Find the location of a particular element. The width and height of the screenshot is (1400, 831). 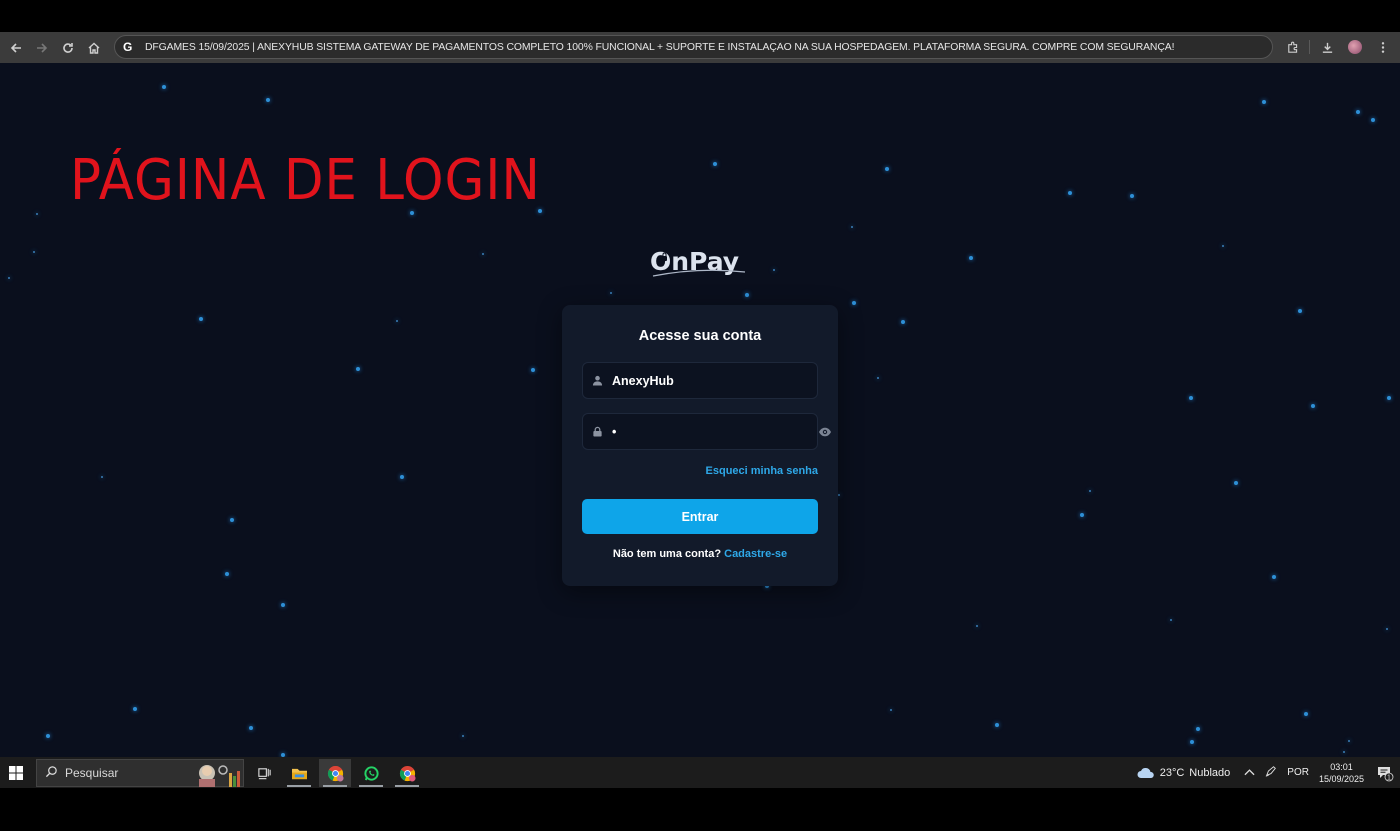

taskbar-search-box: Pesquisar is located at coordinates (140, 773).